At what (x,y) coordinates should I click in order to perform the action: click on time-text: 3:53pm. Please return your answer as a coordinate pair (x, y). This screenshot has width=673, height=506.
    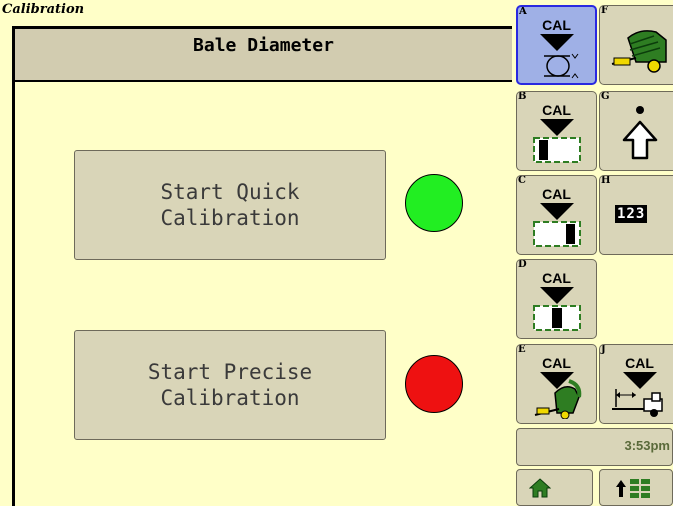
    Looking at the image, I should click on (647, 445).